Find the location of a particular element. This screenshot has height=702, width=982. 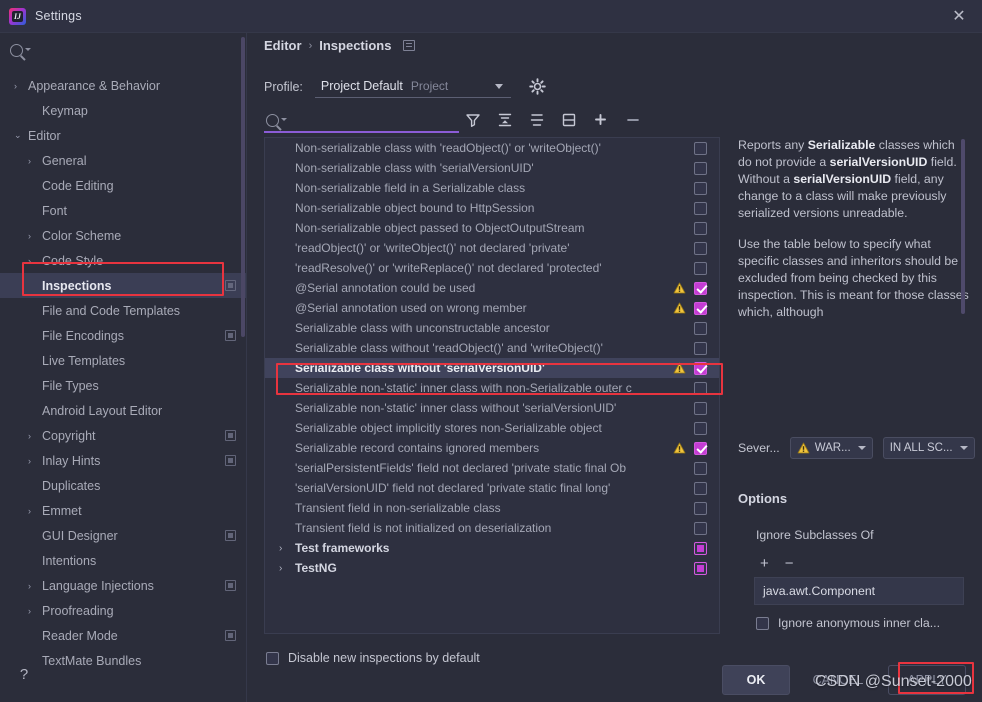

gear-icon is located at coordinates (537, 86).